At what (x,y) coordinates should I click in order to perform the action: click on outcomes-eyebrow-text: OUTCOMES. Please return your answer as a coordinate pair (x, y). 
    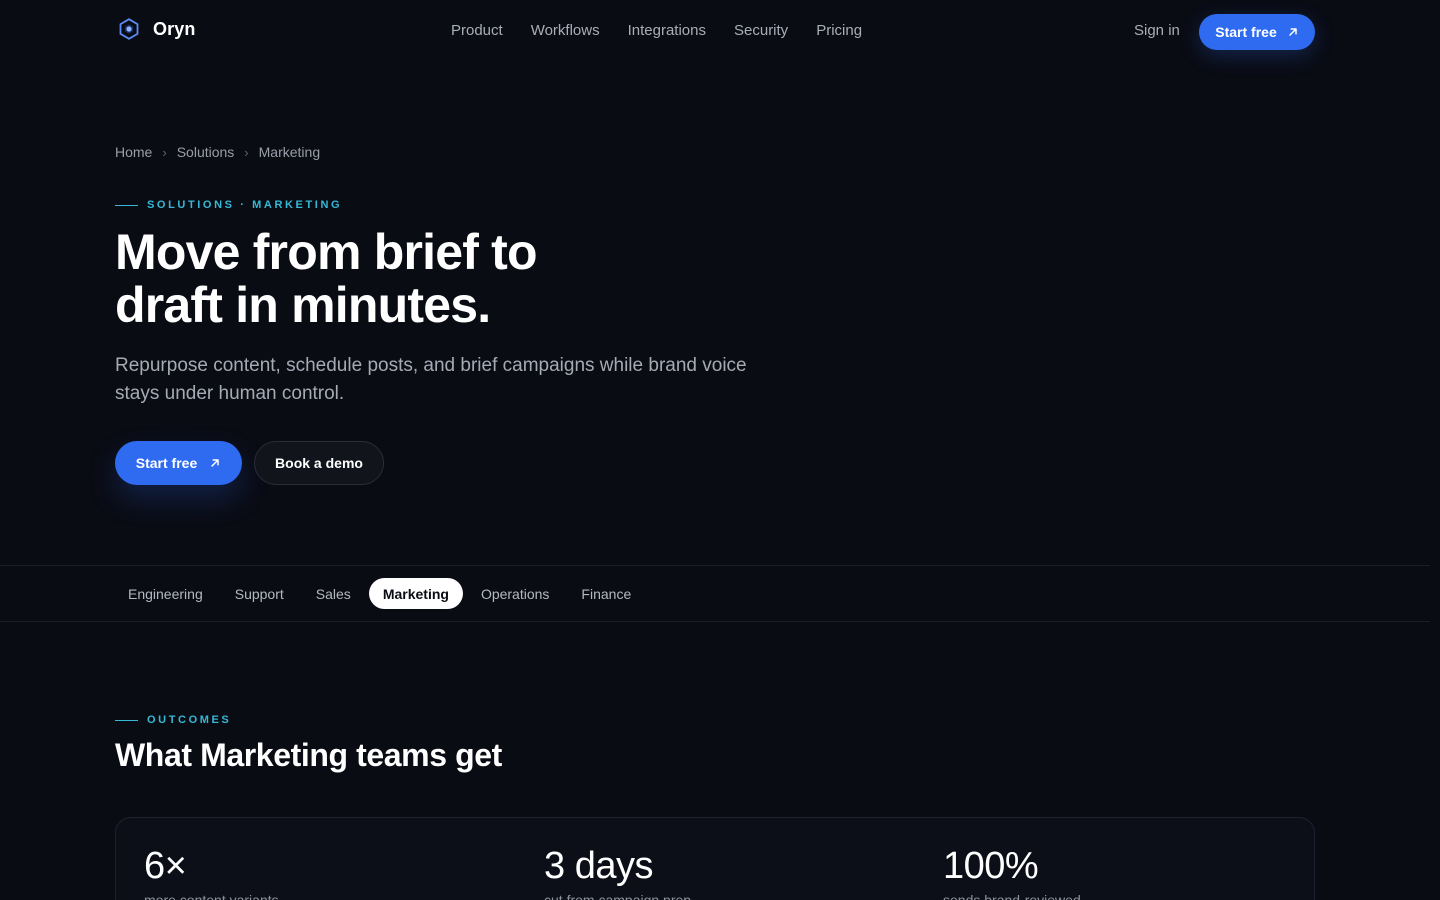
    Looking at the image, I should click on (189, 720).